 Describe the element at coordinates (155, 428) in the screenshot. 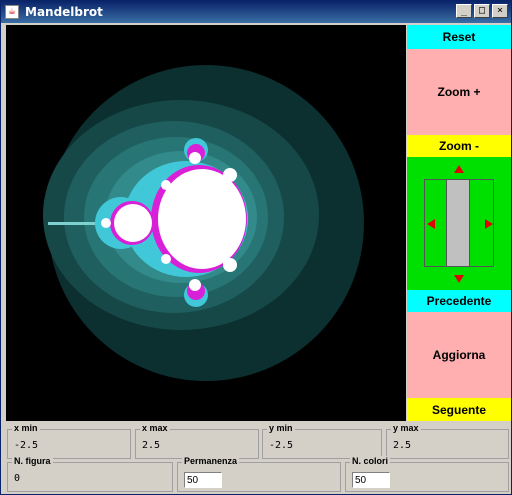

I see `x-max-label: x max` at that location.